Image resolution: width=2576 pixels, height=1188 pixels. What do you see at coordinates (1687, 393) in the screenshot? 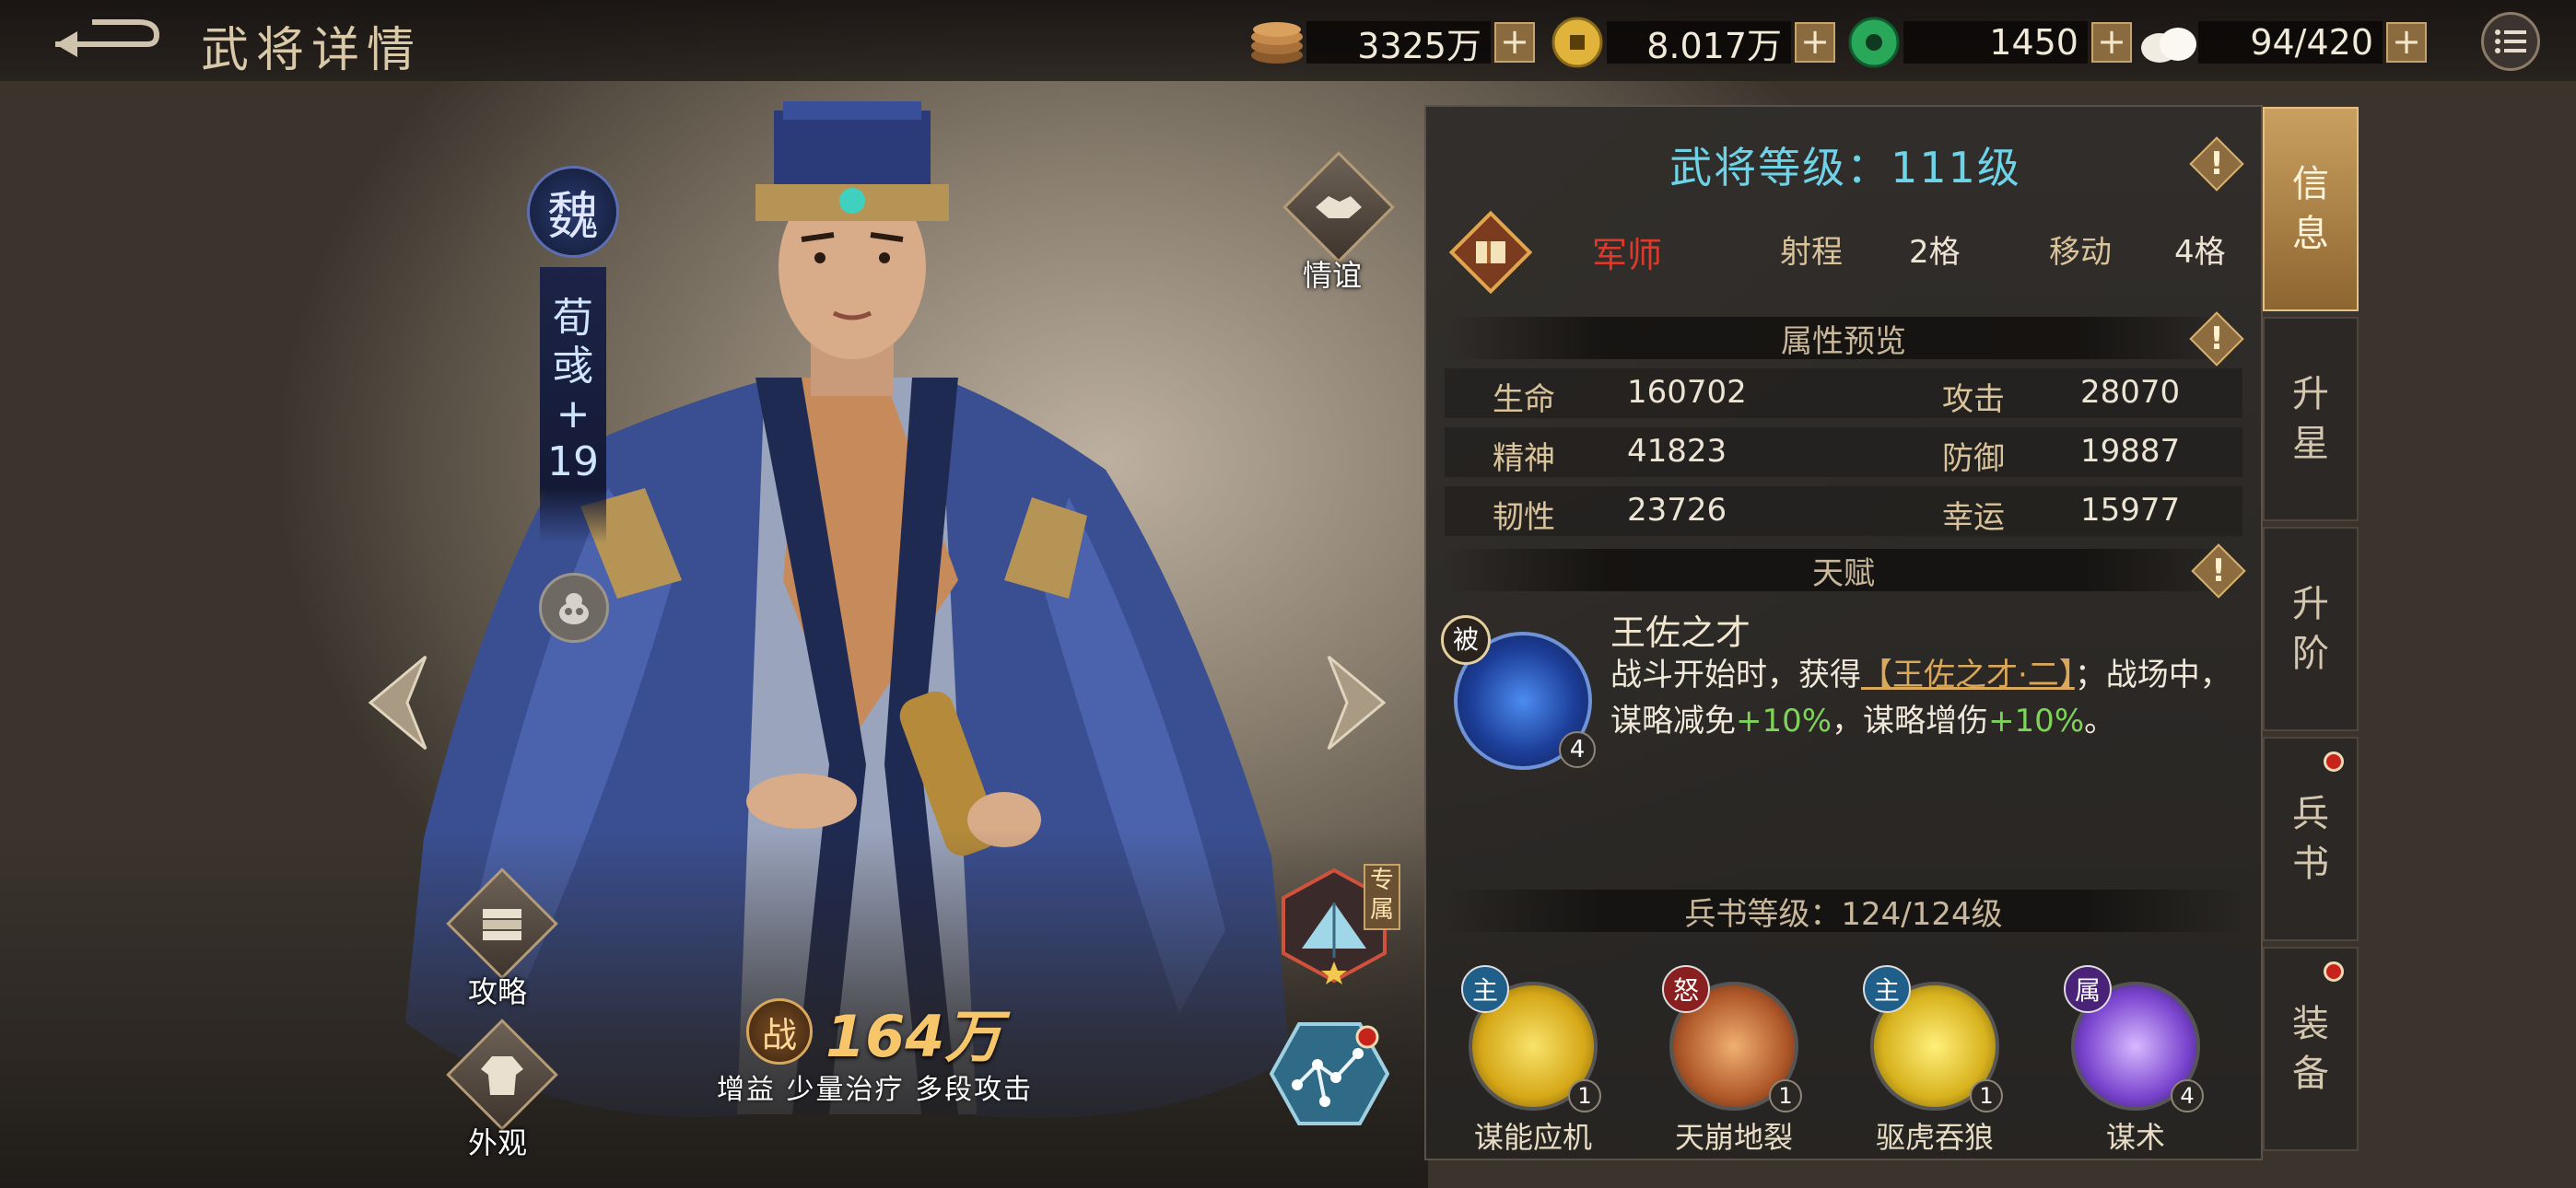
I see `stat-value: 160702` at bounding box center [1687, 393].